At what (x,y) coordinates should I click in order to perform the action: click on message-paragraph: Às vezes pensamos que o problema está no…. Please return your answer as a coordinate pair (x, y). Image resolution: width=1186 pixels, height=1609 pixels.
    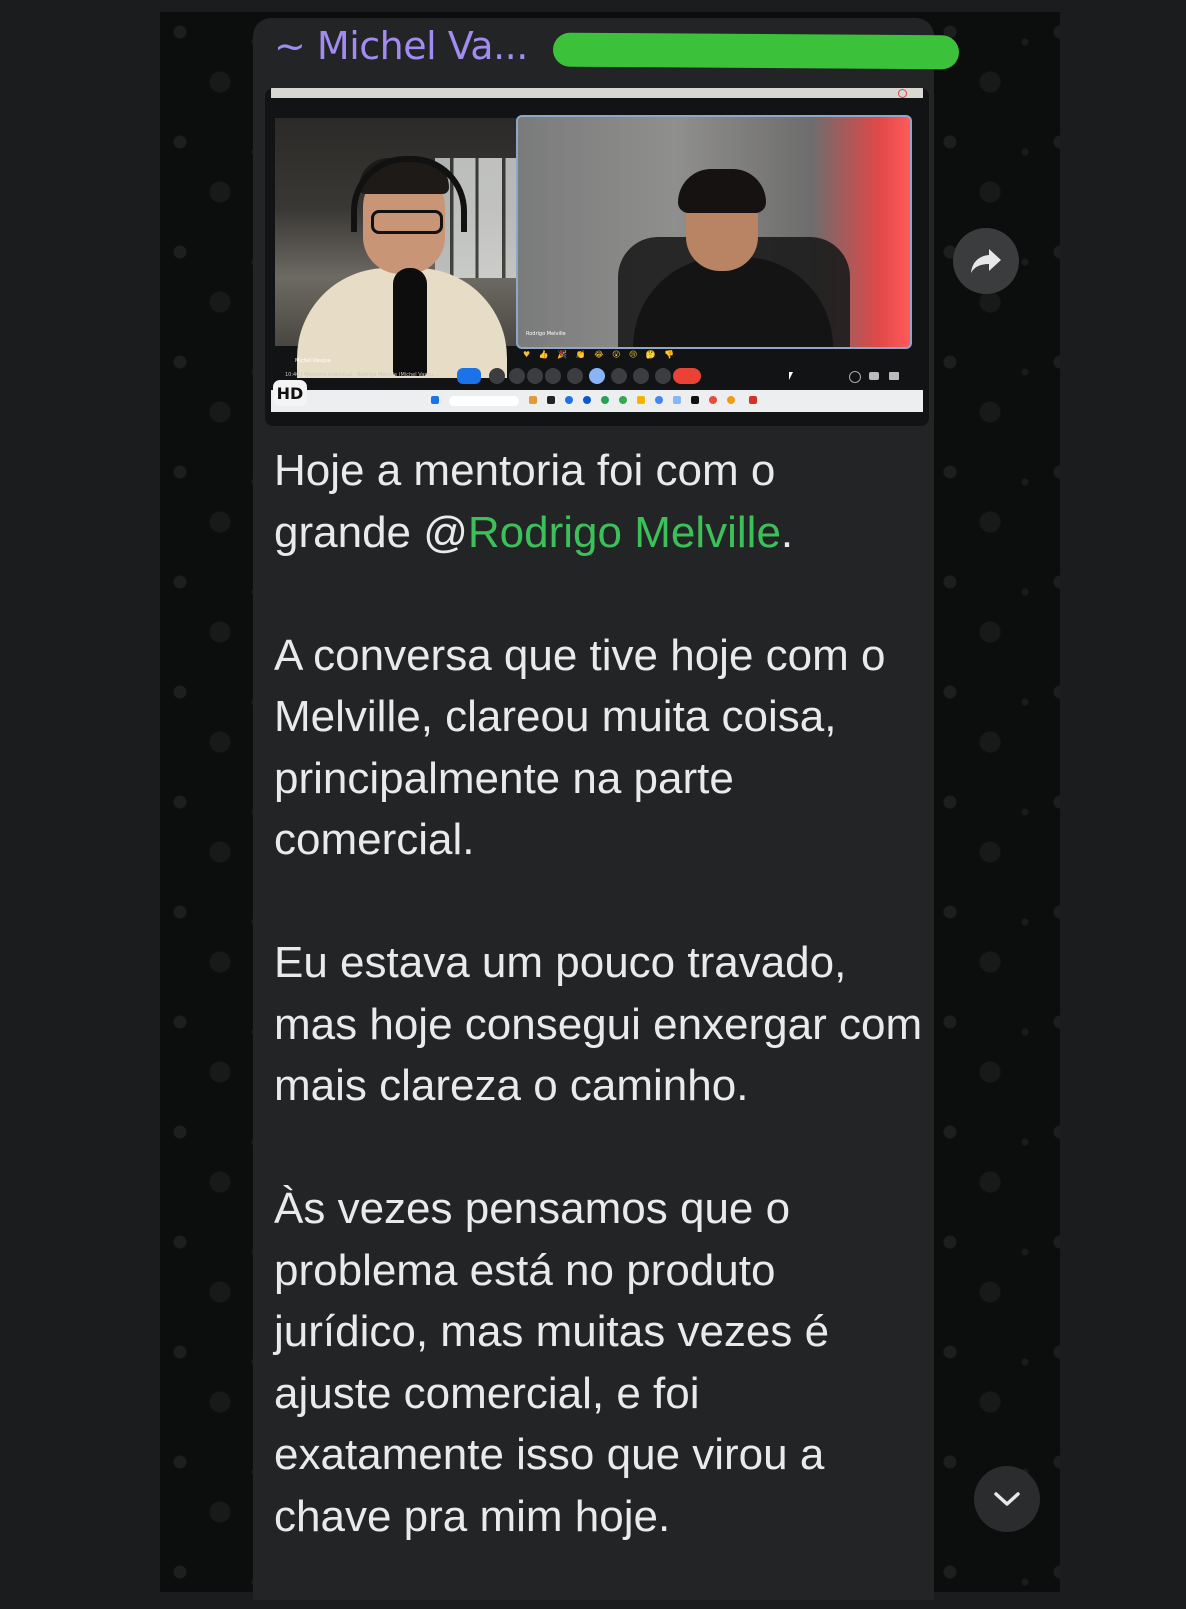
    Looking at the image, I should click on (552, 1362).